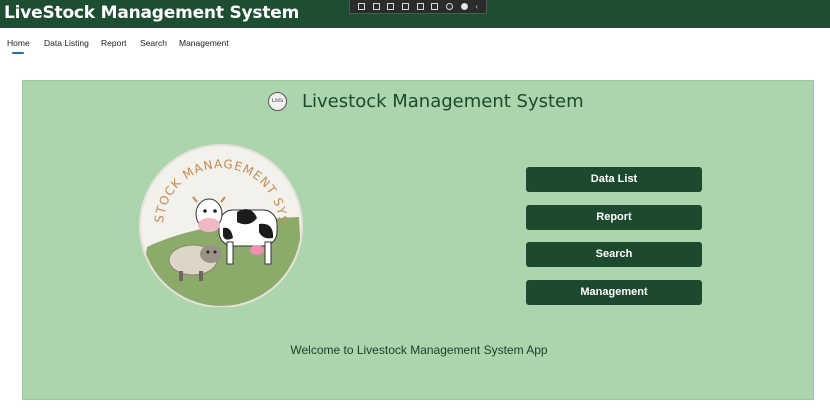 This screenshot has width=830, height=414. Describe the element at coordinates (18, 43) in the screenshot. I see `nav-home: Home` at that location.